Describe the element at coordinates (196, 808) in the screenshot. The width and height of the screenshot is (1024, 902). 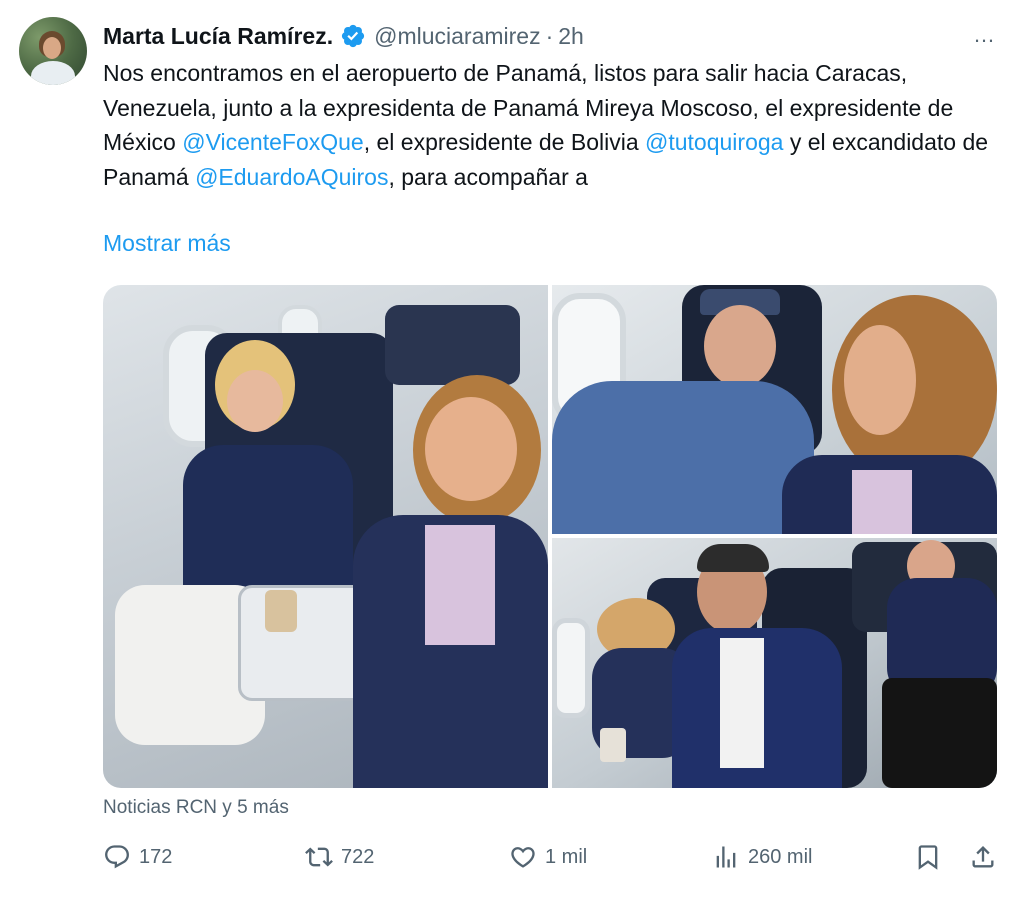
I see `media-source: Noticias RCN y 5 más` at that location.